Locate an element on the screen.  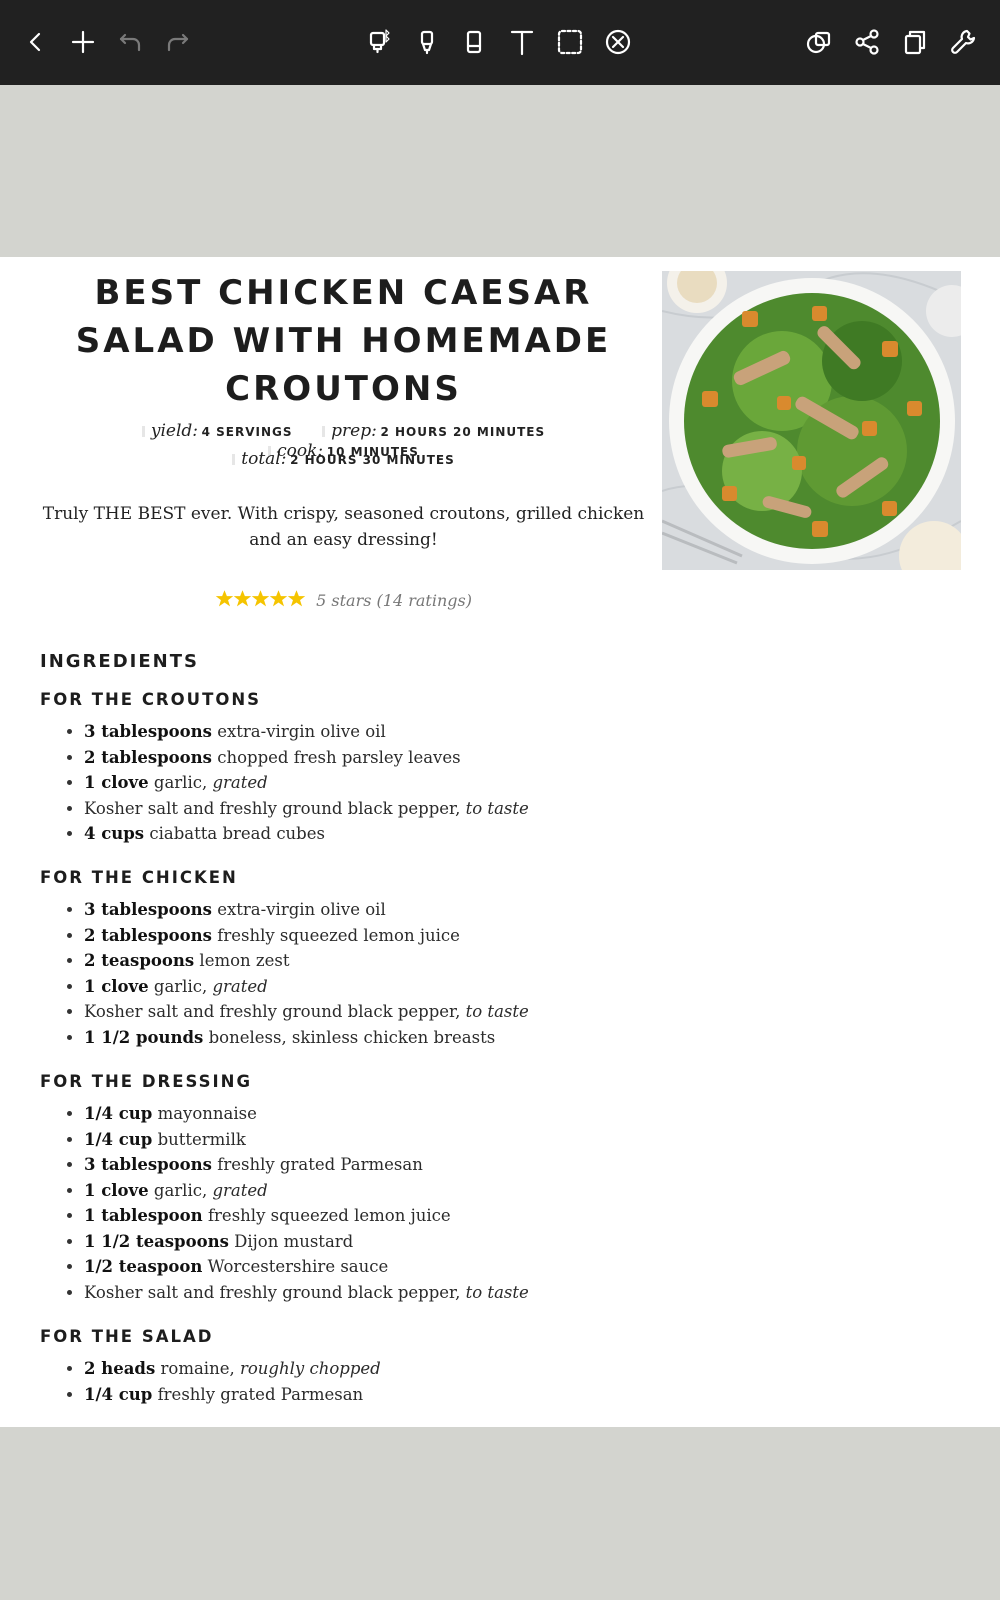
ingredient-name: mayonnaise is located at coordinates (207, 1113).